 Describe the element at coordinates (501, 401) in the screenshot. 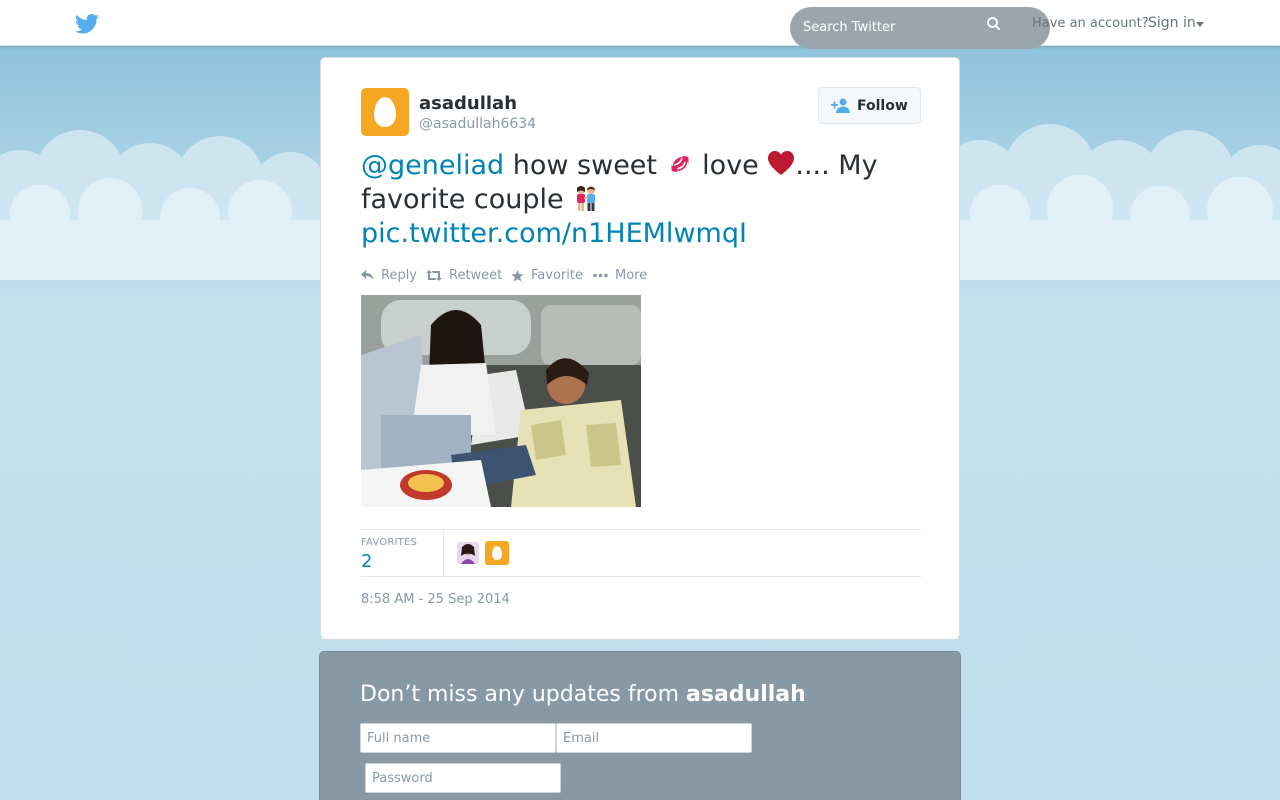

I see `tweet-photo` at that location.